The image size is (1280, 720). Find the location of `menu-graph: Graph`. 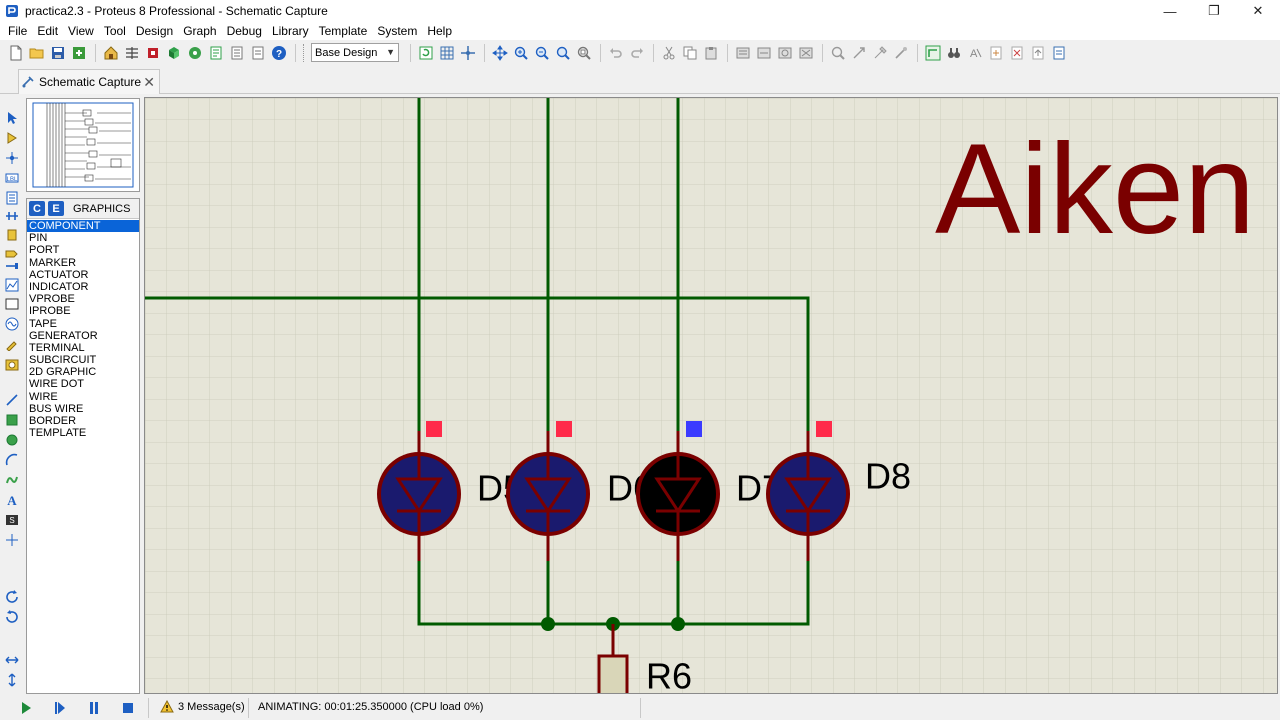

menu-graph: Graph is located at coordinates (199, 31).